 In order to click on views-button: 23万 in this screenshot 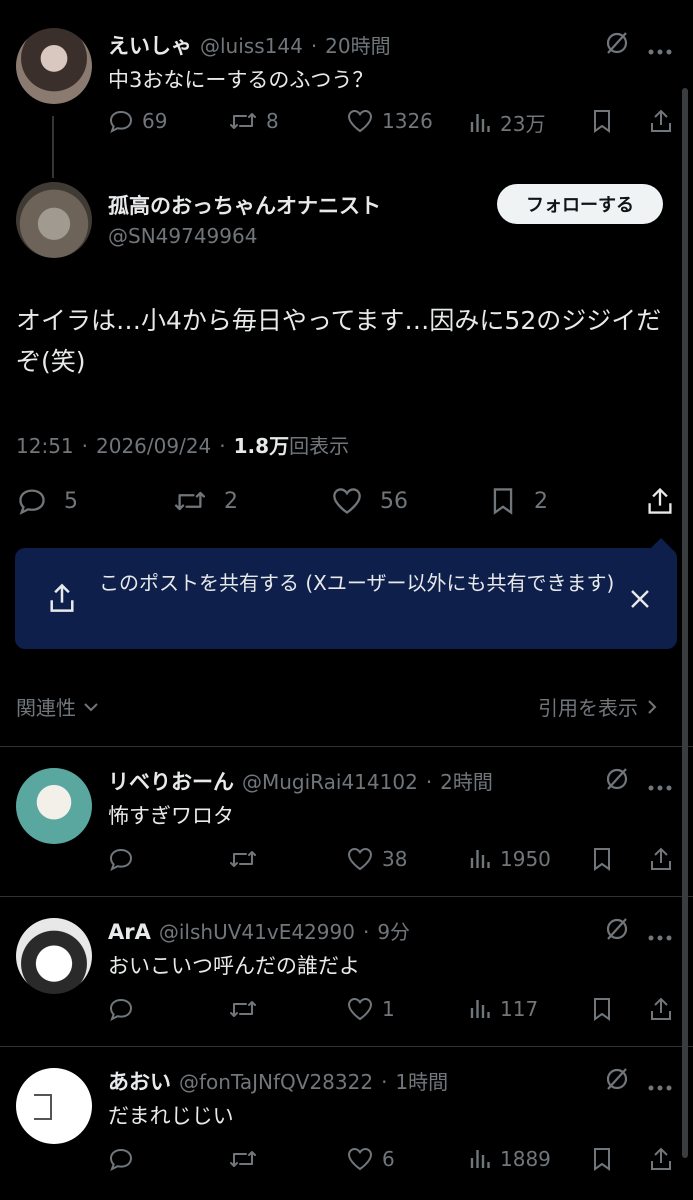, I will do `click(506, 122)`.